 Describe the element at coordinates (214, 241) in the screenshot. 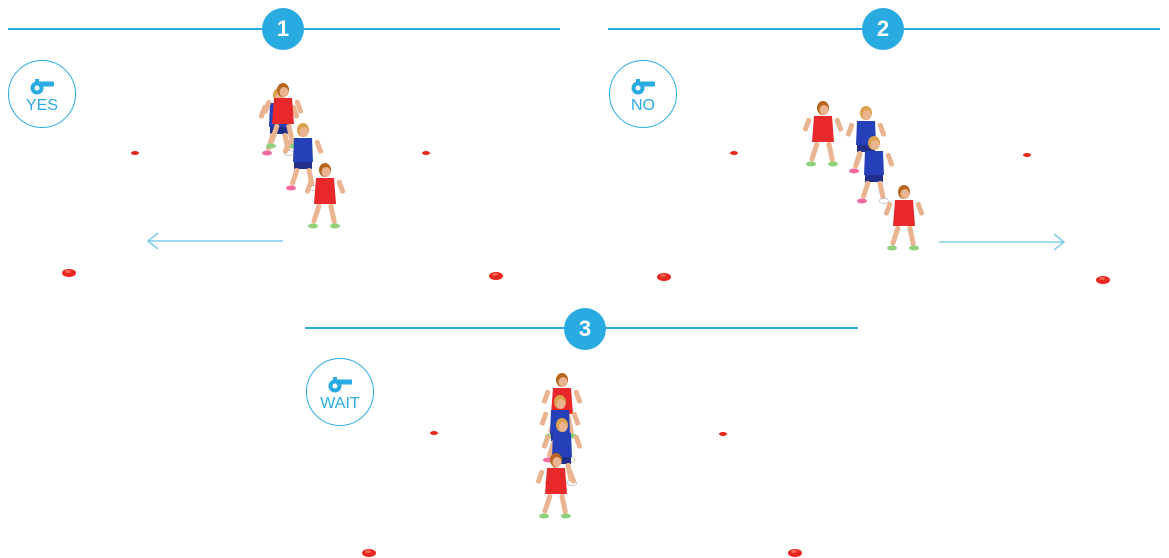

I see `arrow-left-icon` at that location.